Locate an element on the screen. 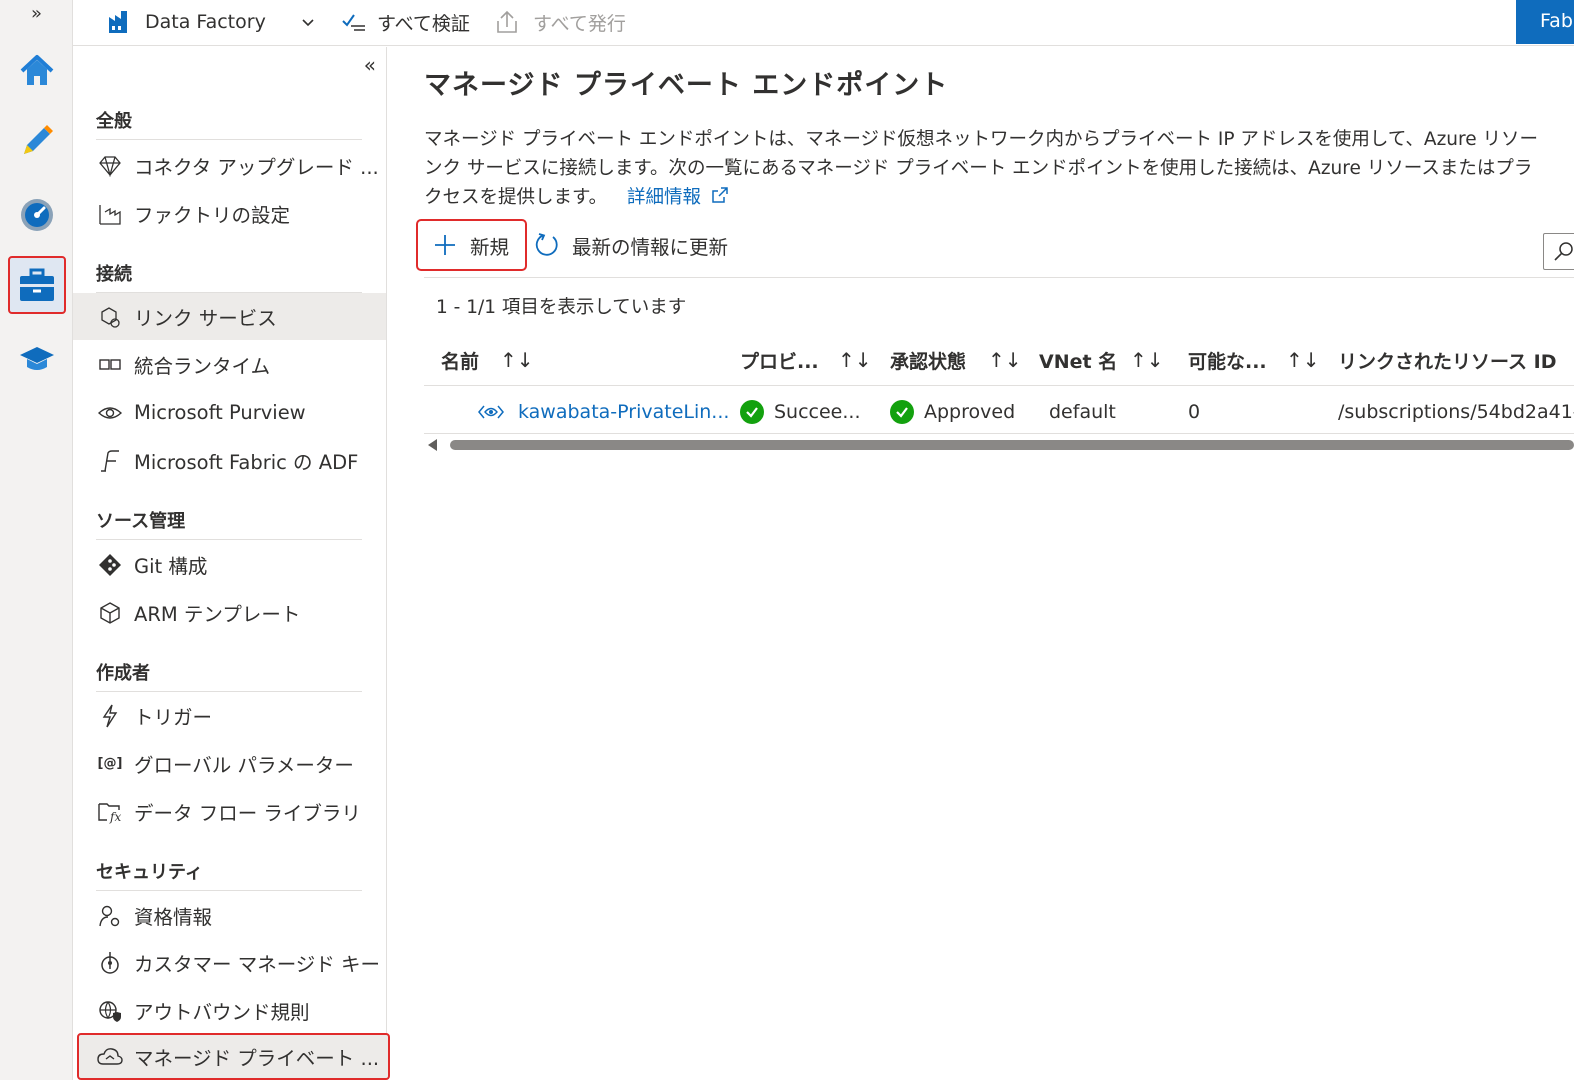 The width and height of the screenshot is (1574, 1080). sidebar-item-integration-runtimes: 統合ランタイム is located at coordinates (229, 364).